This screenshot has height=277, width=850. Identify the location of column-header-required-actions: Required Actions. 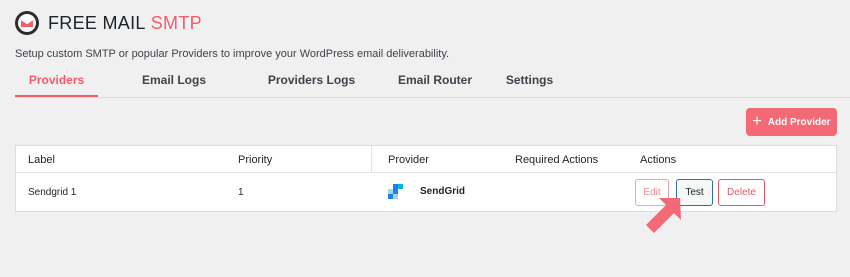
(557, 160).